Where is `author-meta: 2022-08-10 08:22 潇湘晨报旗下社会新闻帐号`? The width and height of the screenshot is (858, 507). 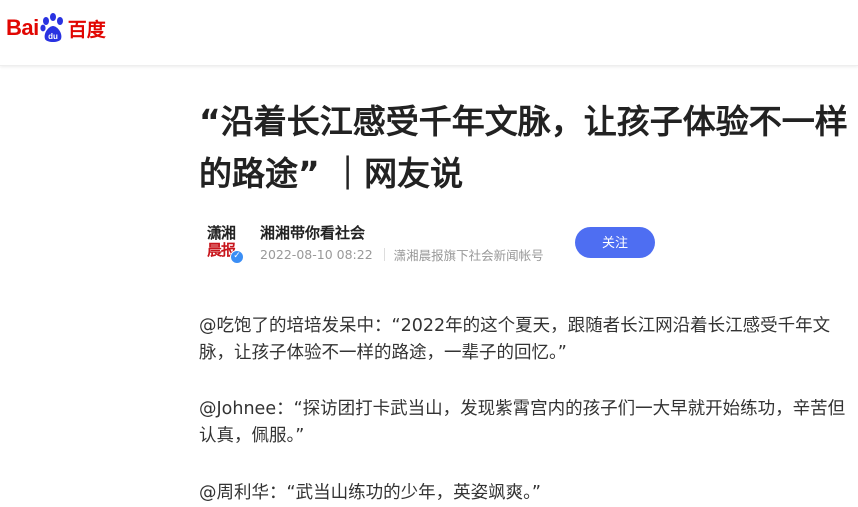
author-meta: 2022-08-10 08:22 潇湘晨报旗下社会新闻帐号 is located at coordinates (402, 254).